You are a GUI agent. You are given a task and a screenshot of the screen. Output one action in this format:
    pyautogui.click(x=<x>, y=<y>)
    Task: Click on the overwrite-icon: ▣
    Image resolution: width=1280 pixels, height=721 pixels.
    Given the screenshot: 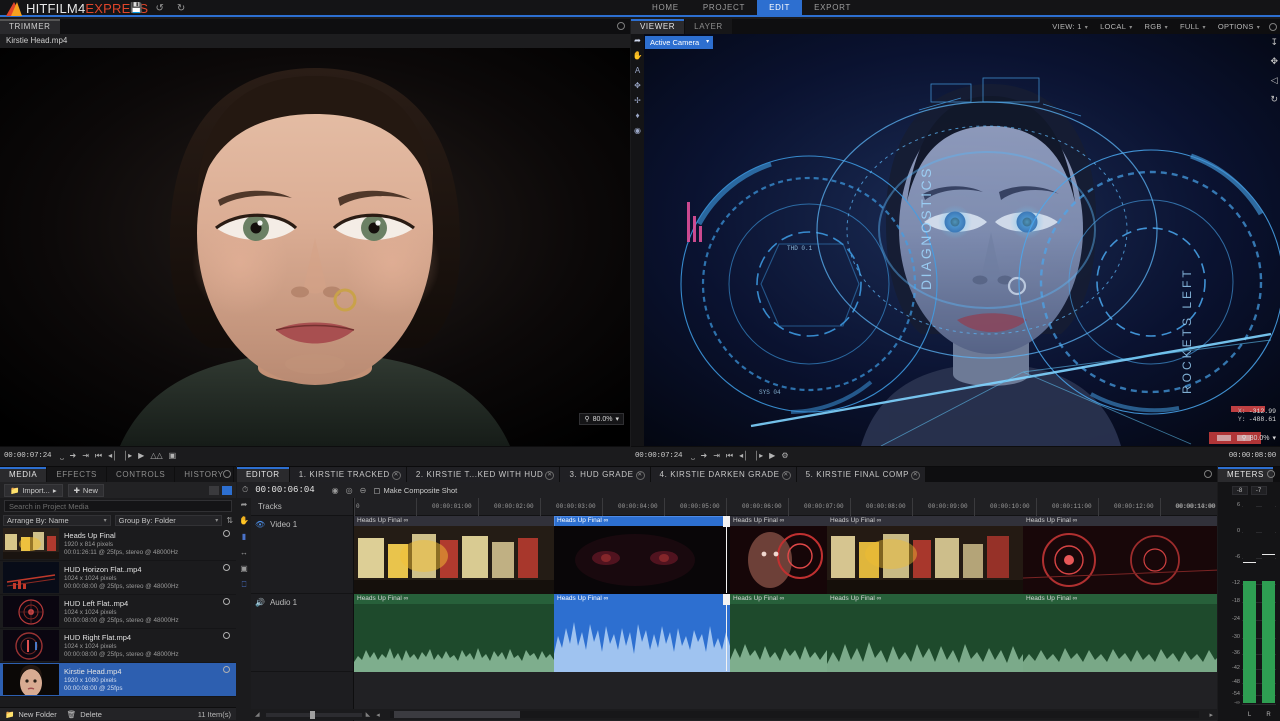 What is the action you would take?
    pyautogui.click(x=173, y=456)
    